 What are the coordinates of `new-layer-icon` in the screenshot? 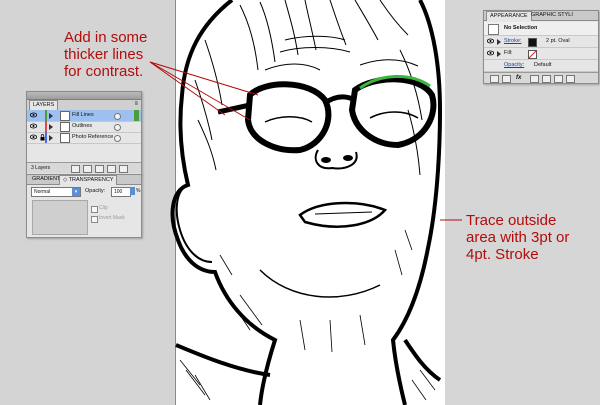 It's located at (111, 169).